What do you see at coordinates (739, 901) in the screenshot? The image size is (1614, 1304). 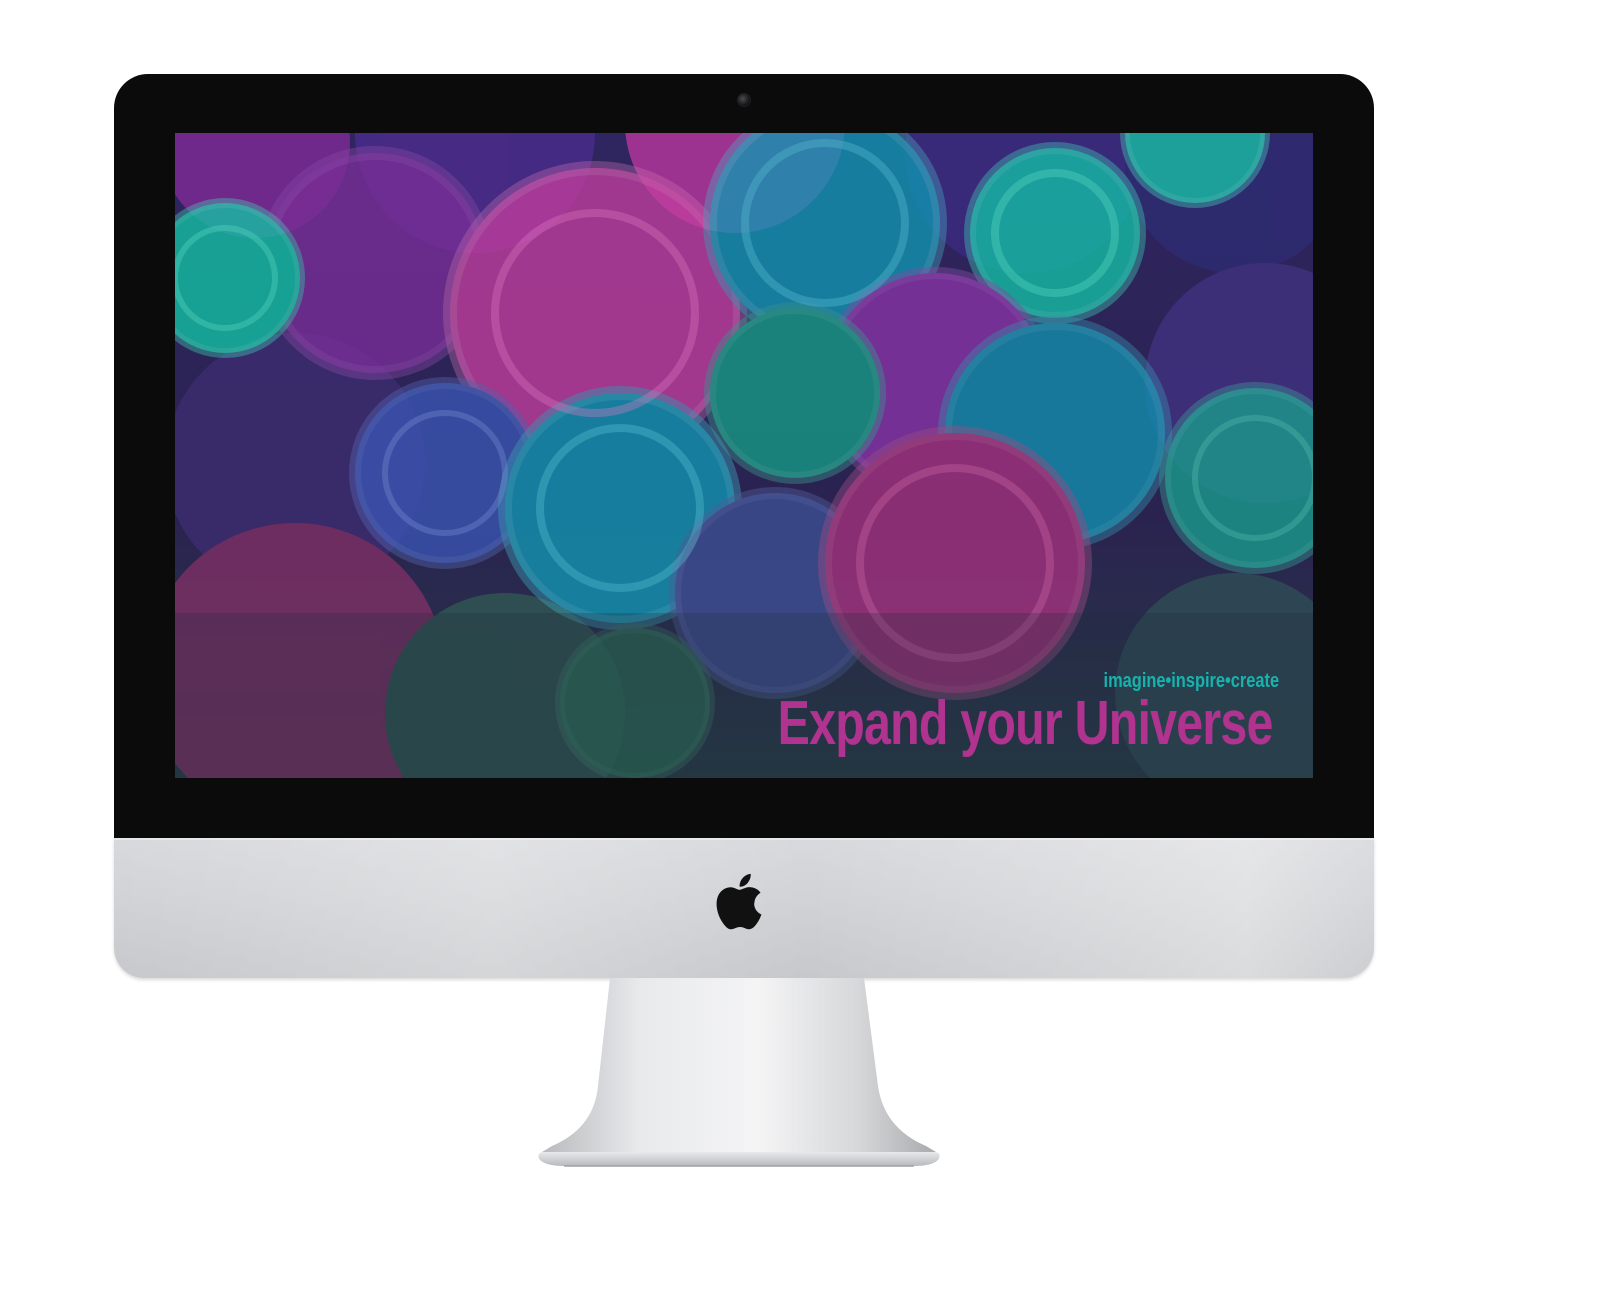 I see `apple-logo-icon` at bounding box center [739, 901].